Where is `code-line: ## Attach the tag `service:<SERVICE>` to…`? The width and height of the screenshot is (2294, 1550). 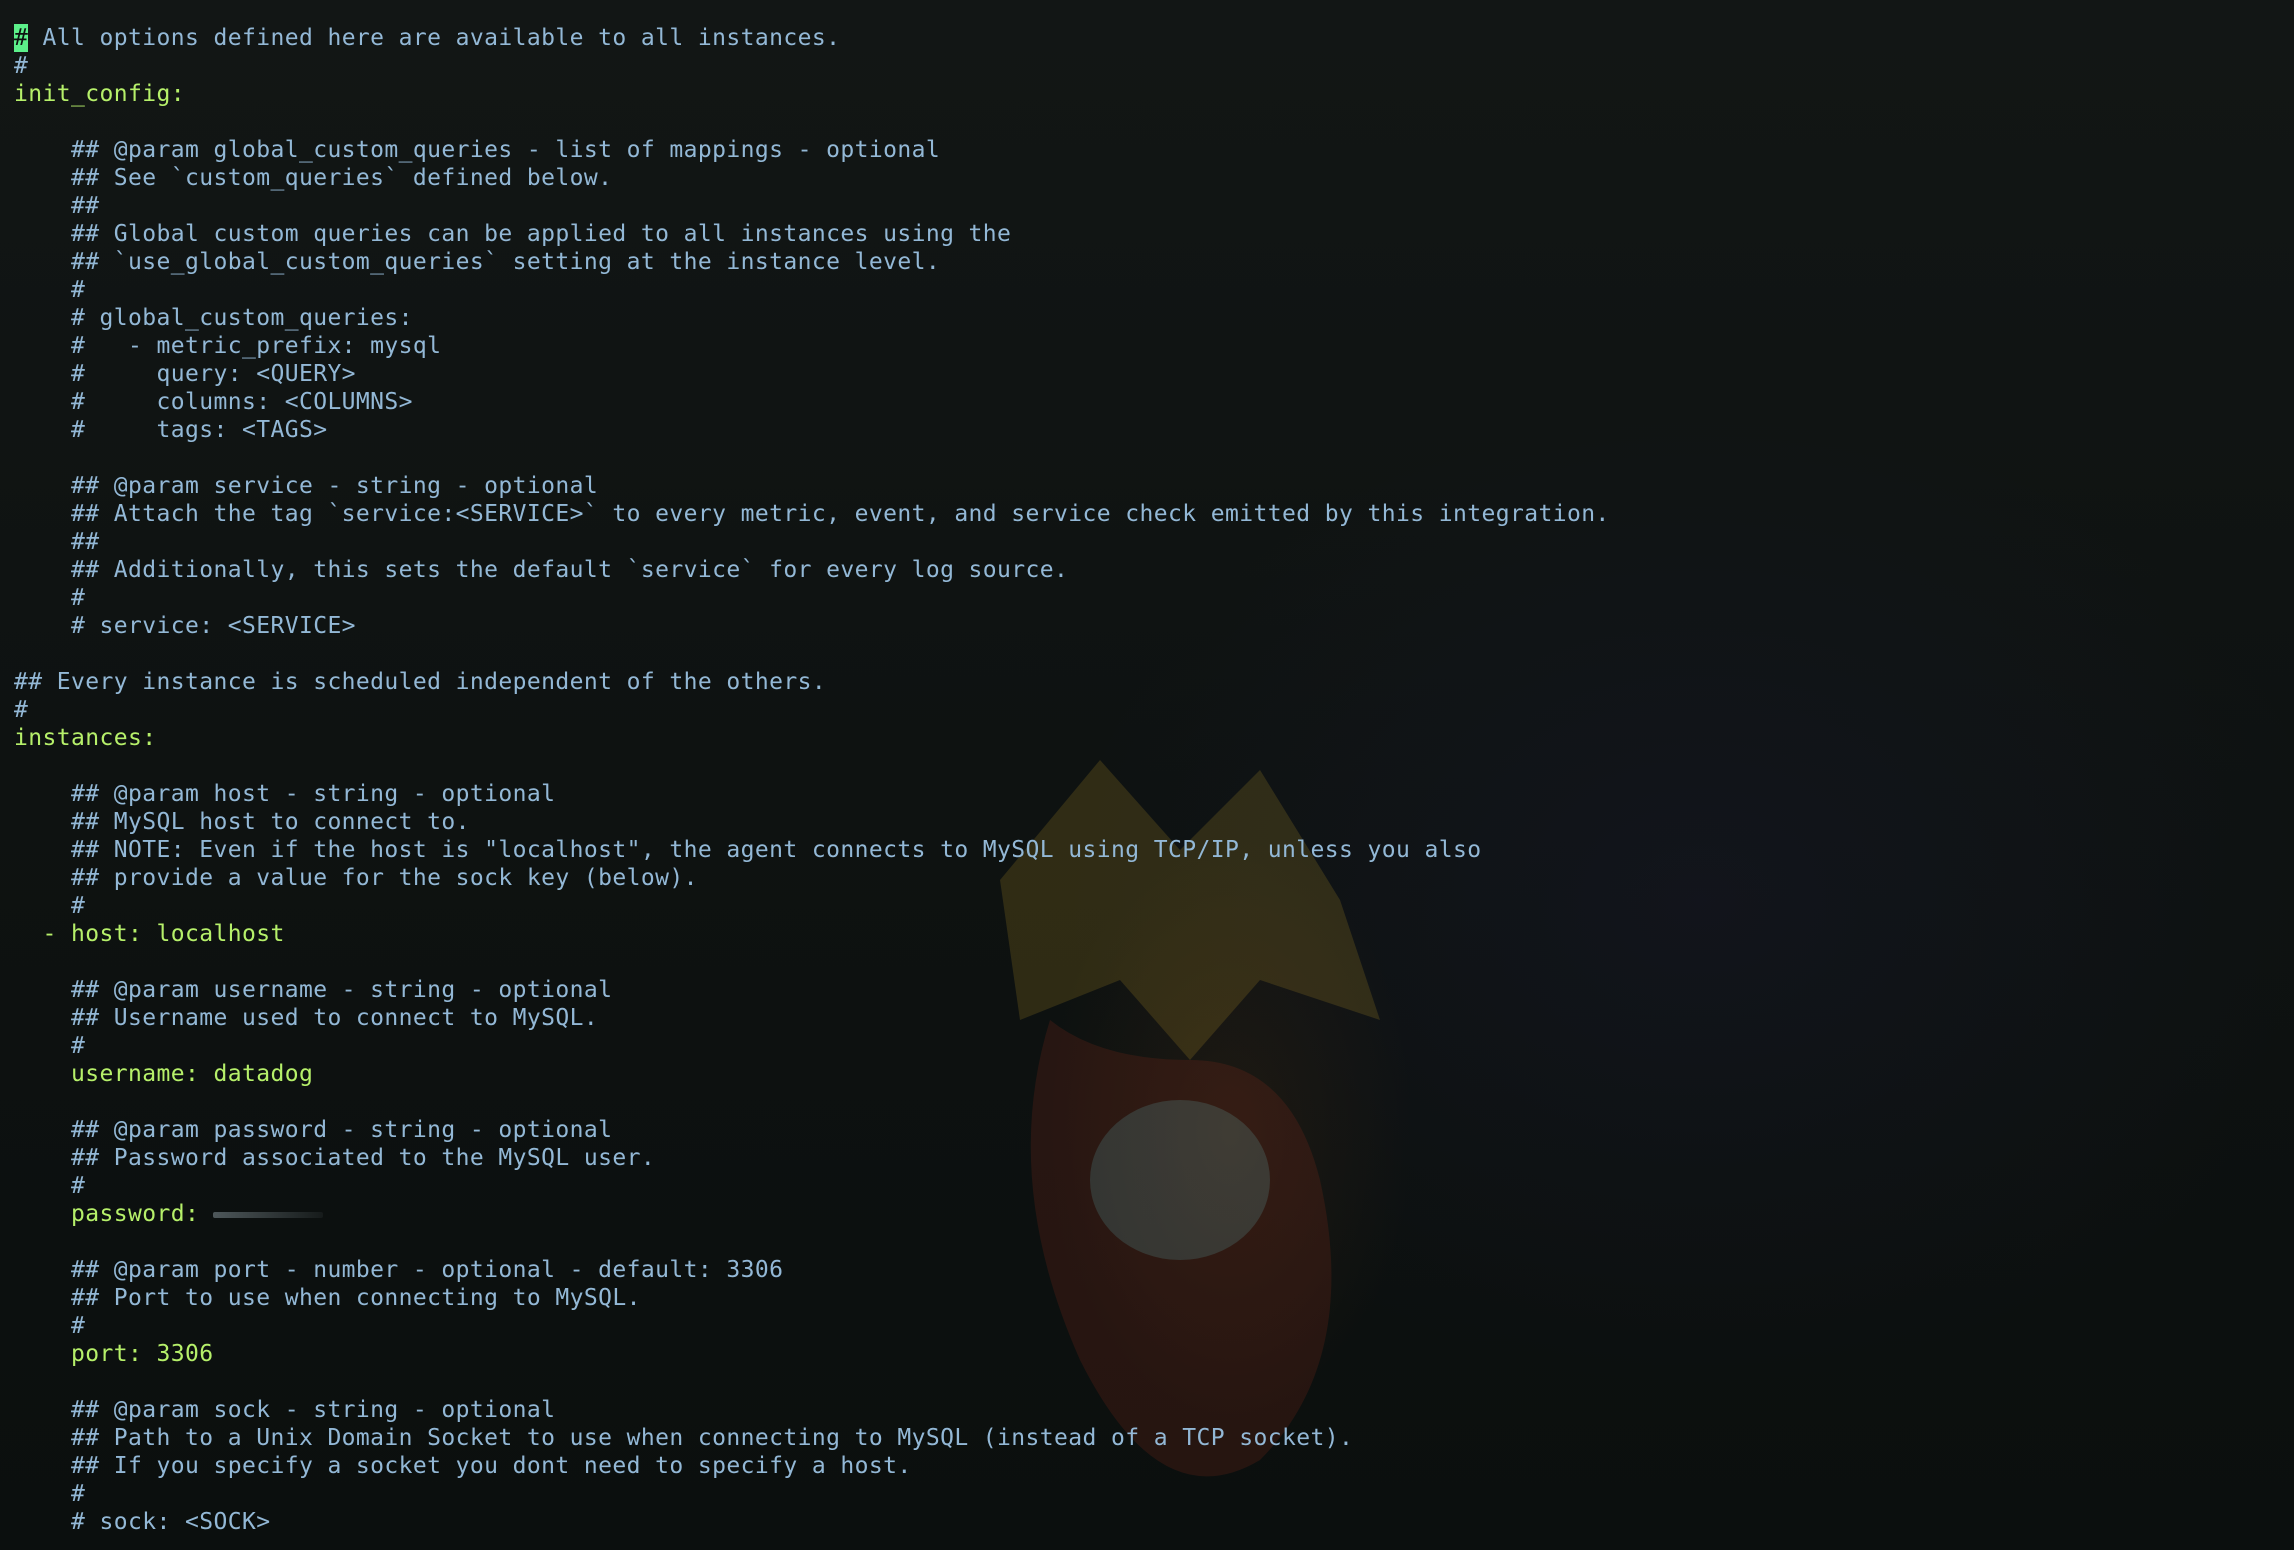 code-line: ## Attach the tag `service:<SERVICE>` to… is located at coordinates (812, 514).